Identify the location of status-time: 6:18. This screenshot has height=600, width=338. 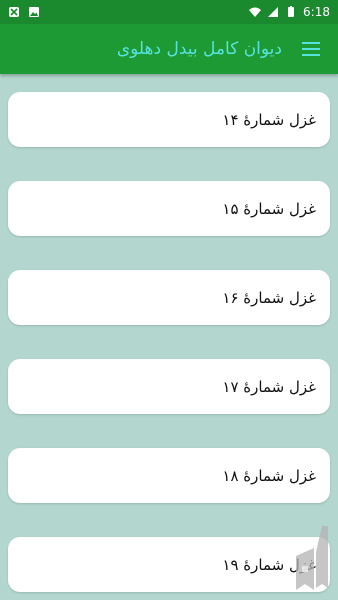
(316, 12).